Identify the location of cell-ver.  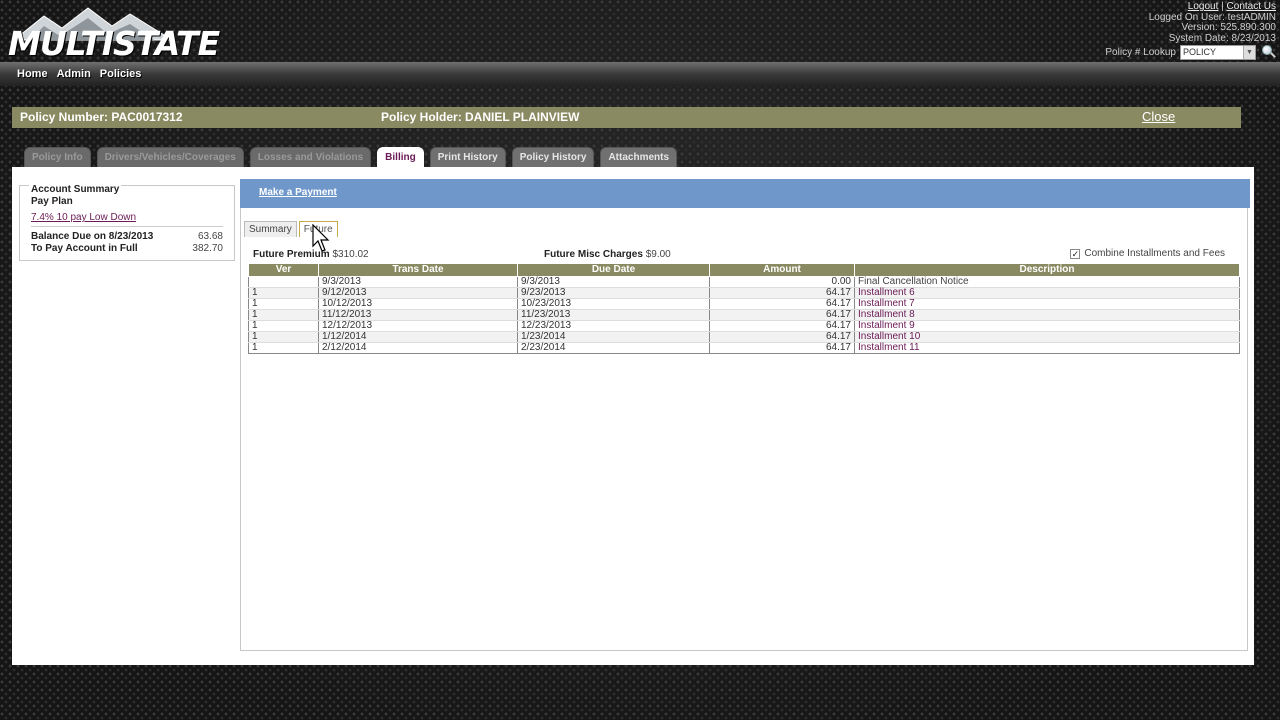
(283, 282).